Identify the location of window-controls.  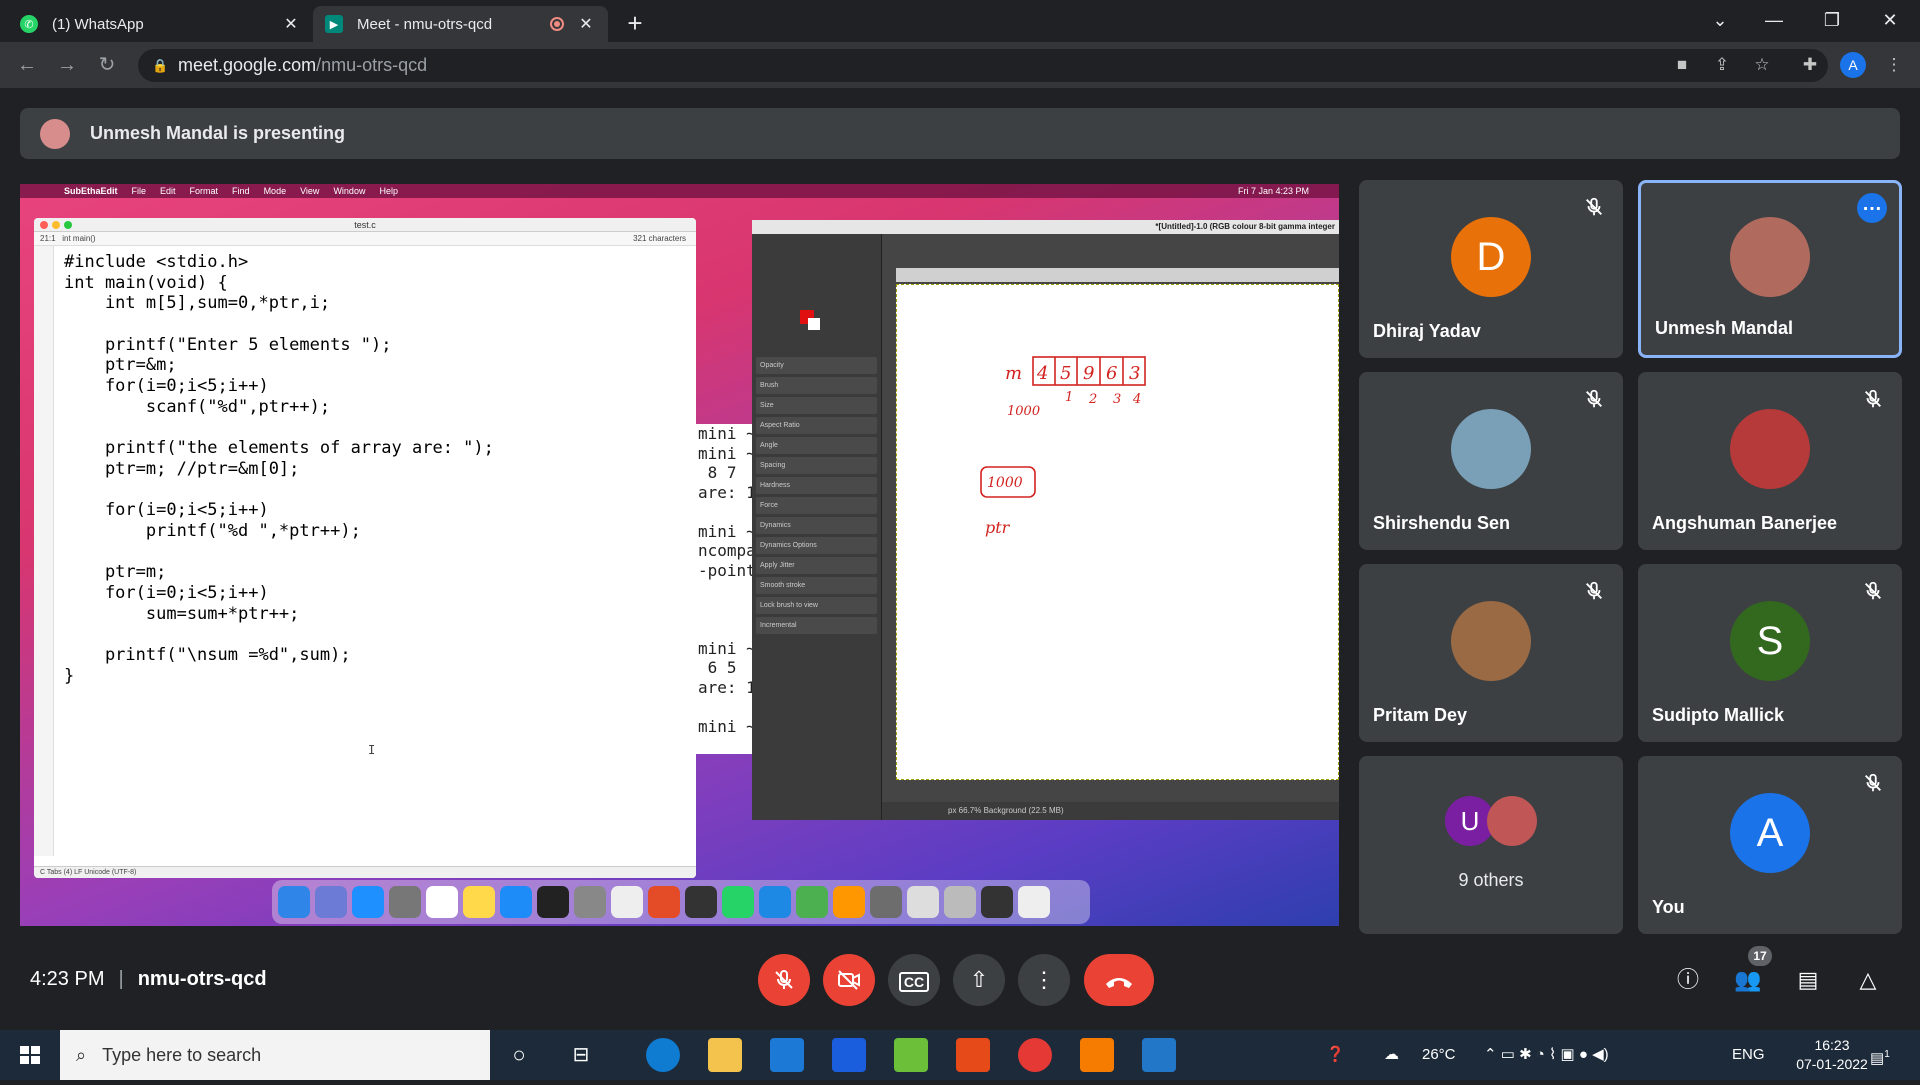
(56, 225).